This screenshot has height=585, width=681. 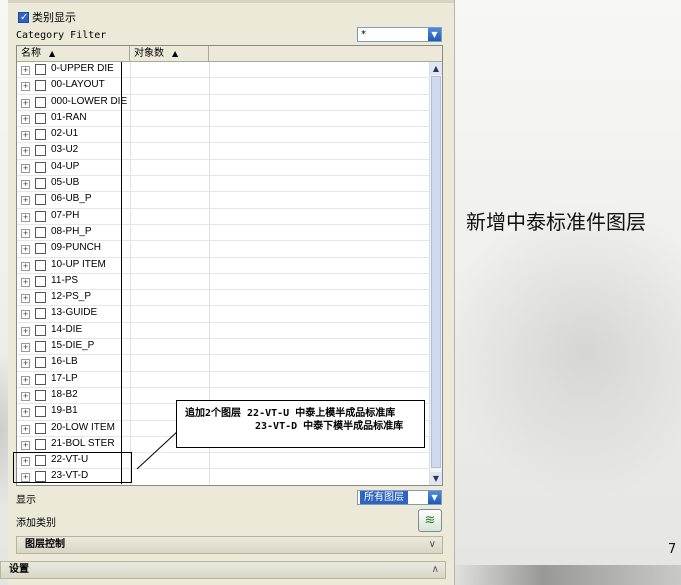 I want to click on layer-name: 03-U2, so click(x=65, y=150).